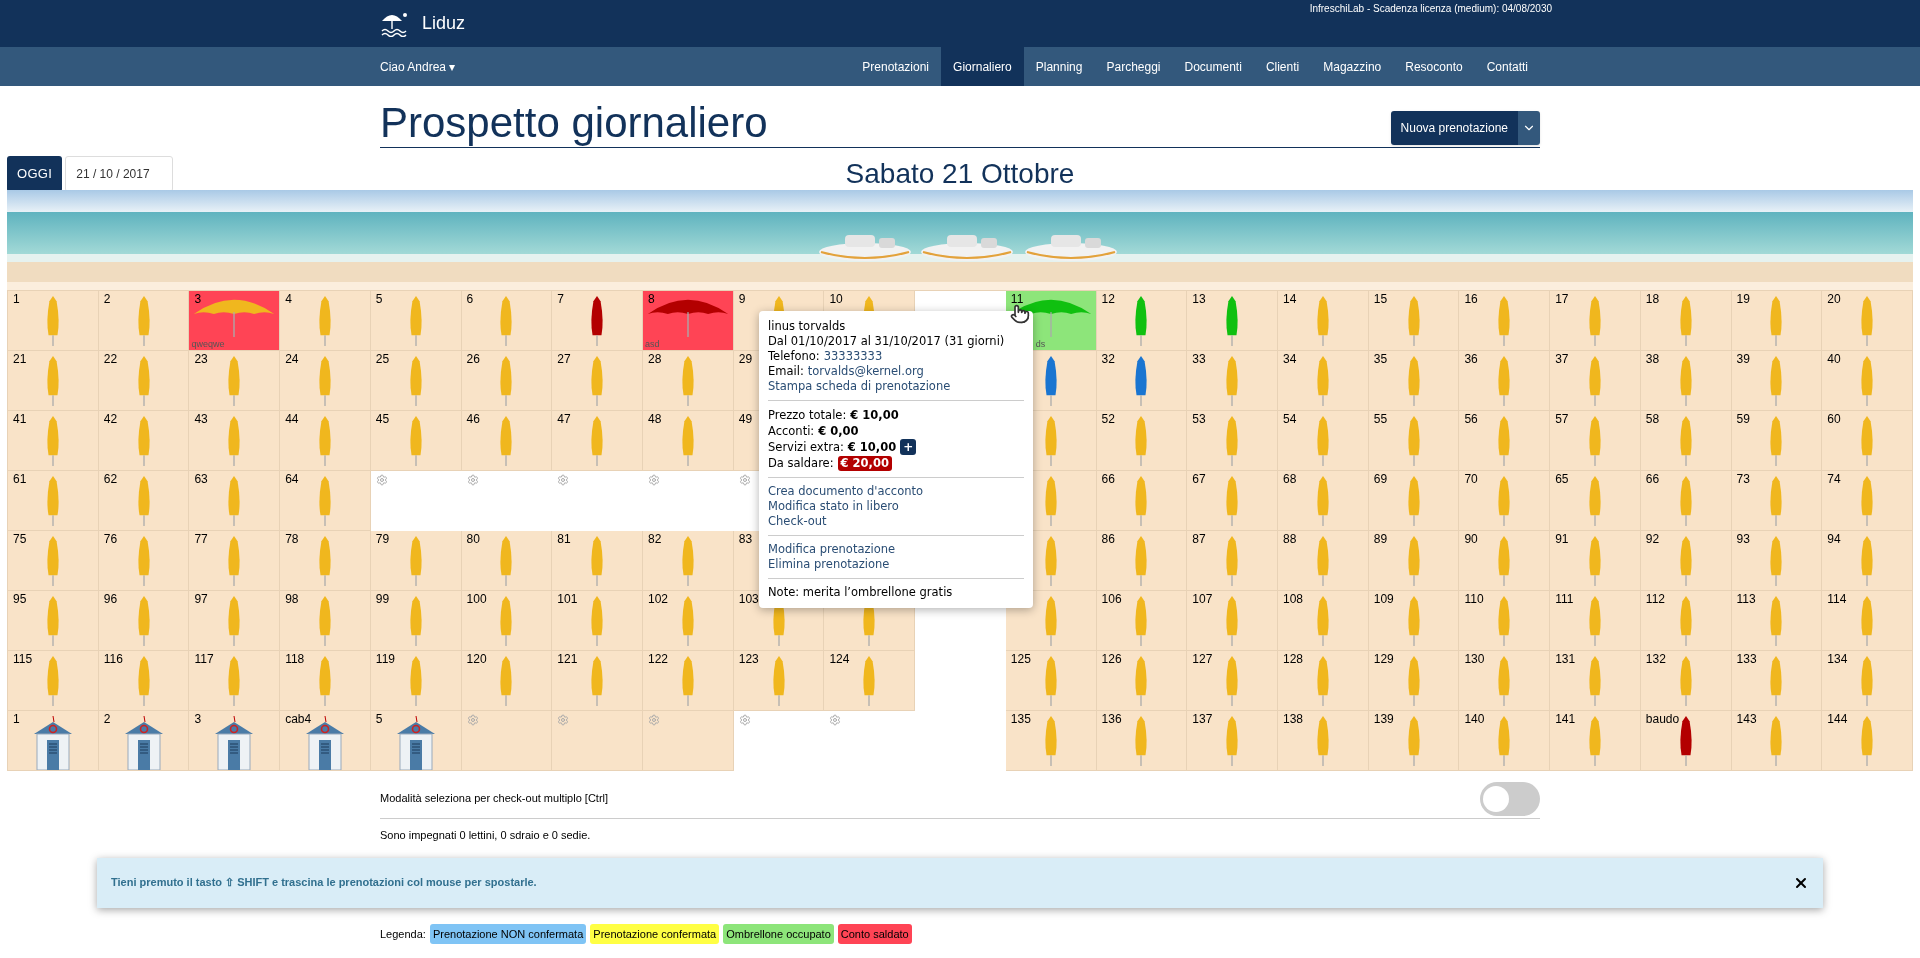 Image resolution: width=1920 pixels, height=958 pixels. What do you see at coordinates (107, 299) in the screenshot?
I see `spot-number: 2` at bounding box center [107, 299].